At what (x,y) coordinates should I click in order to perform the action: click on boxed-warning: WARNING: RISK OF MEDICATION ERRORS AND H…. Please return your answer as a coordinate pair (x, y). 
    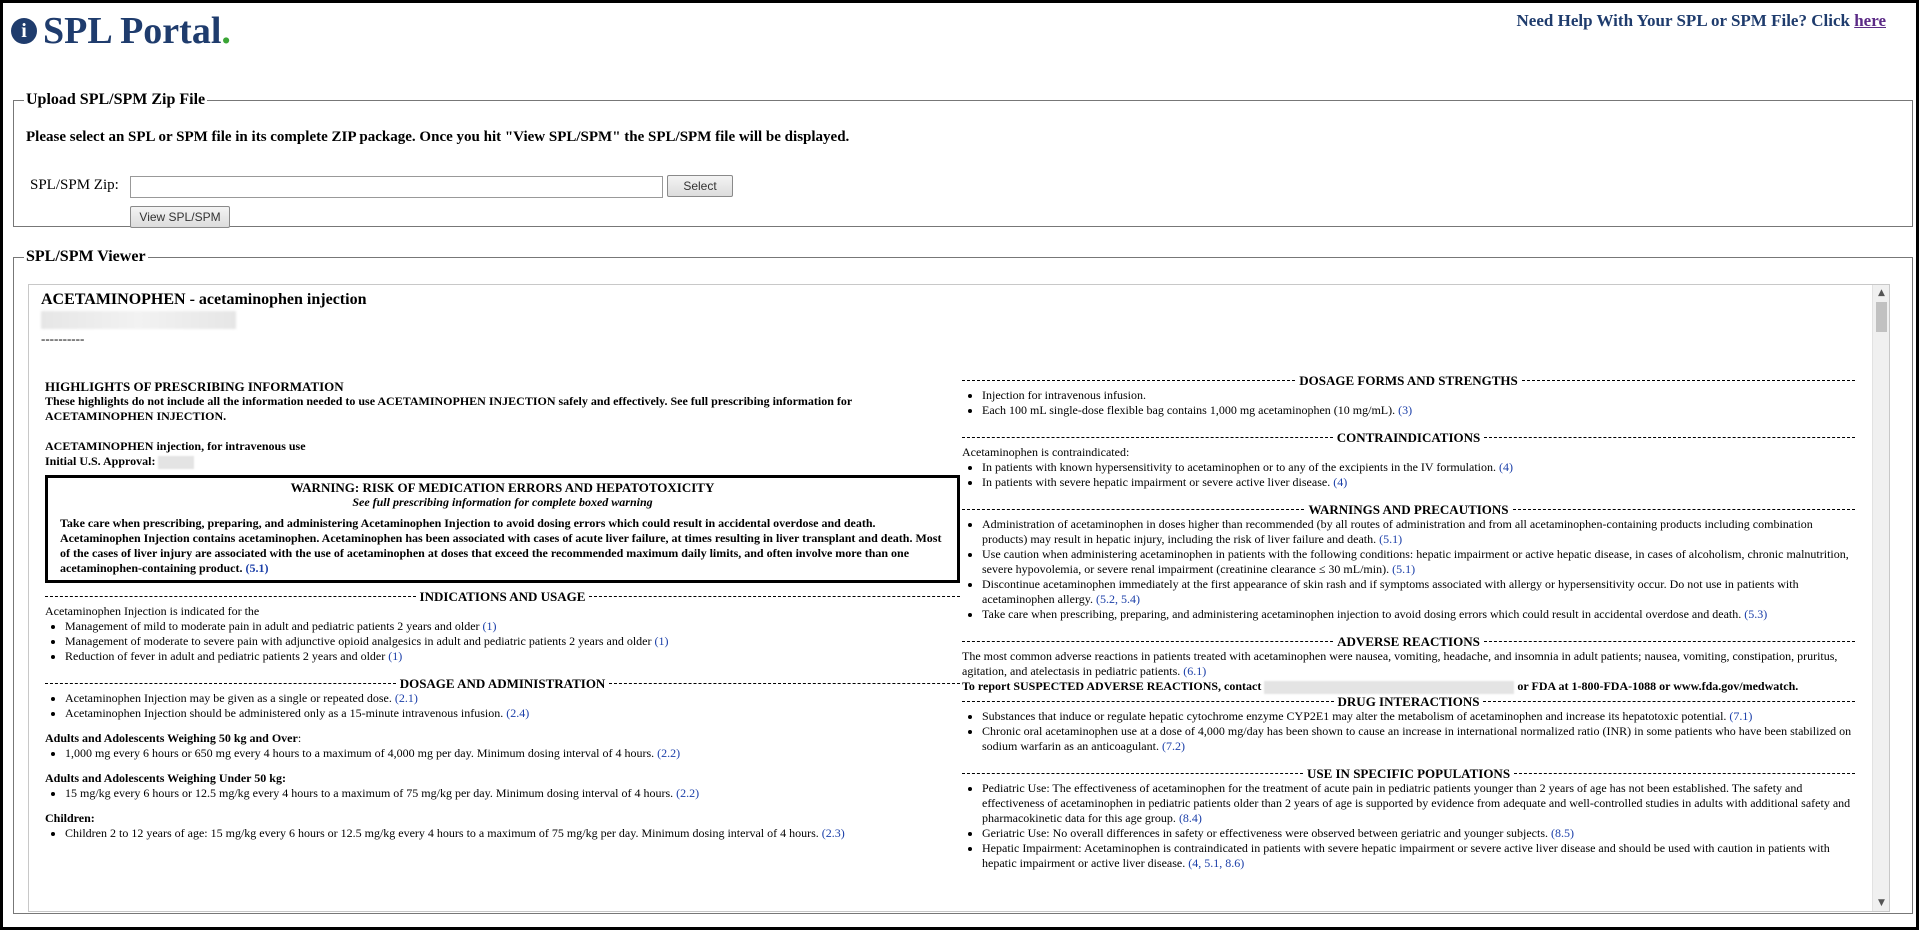
    Looking at the image, I should click on (502, 529).